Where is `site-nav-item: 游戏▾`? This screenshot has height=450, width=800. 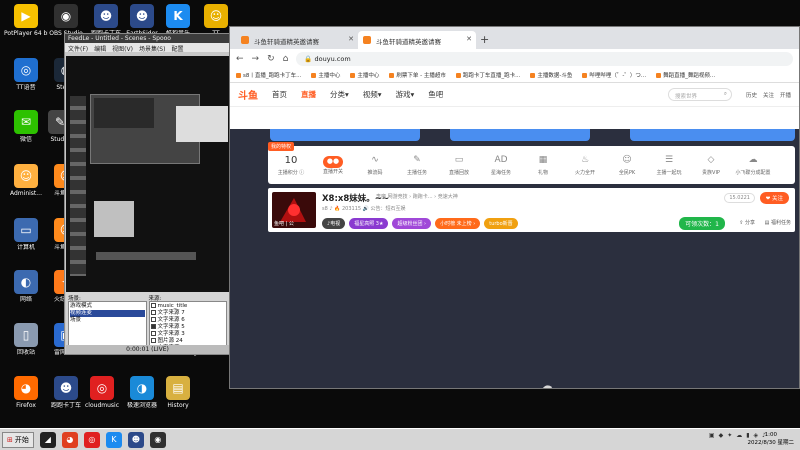 site-nav-item: 游戏▾ is located at coordinates (405, 94).